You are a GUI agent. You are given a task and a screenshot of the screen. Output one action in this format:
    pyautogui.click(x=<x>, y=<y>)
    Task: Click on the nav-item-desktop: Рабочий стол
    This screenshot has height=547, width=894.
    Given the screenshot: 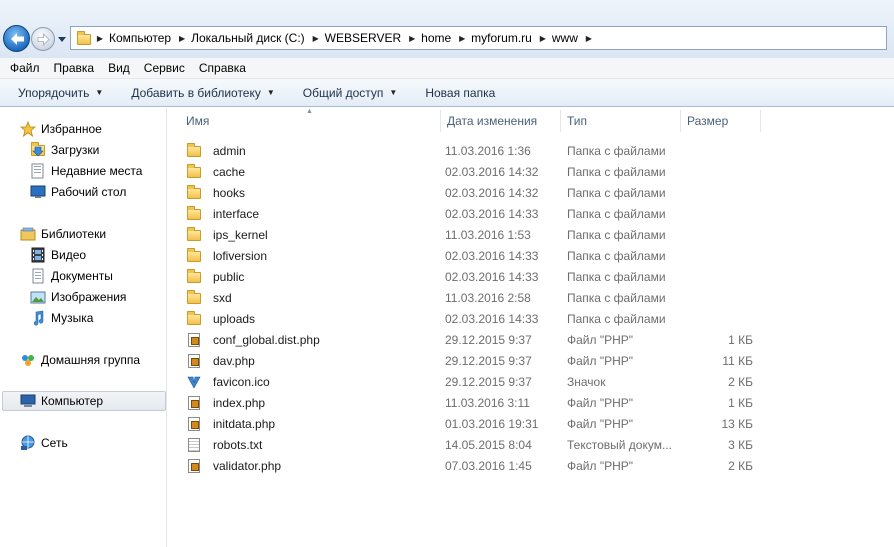 What is the action you would take?
    pyautogui.click(x=78, y=192)
    